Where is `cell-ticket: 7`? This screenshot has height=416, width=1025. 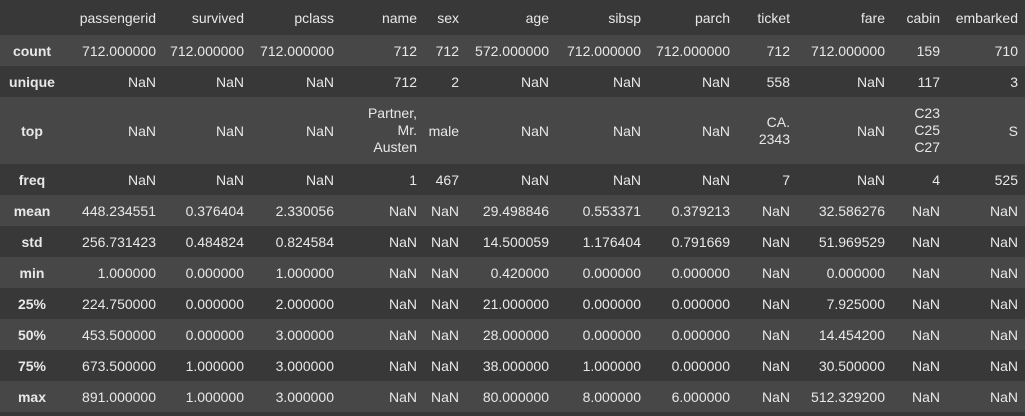 cell-ticket: 7 is located at coordinates (786, 179).